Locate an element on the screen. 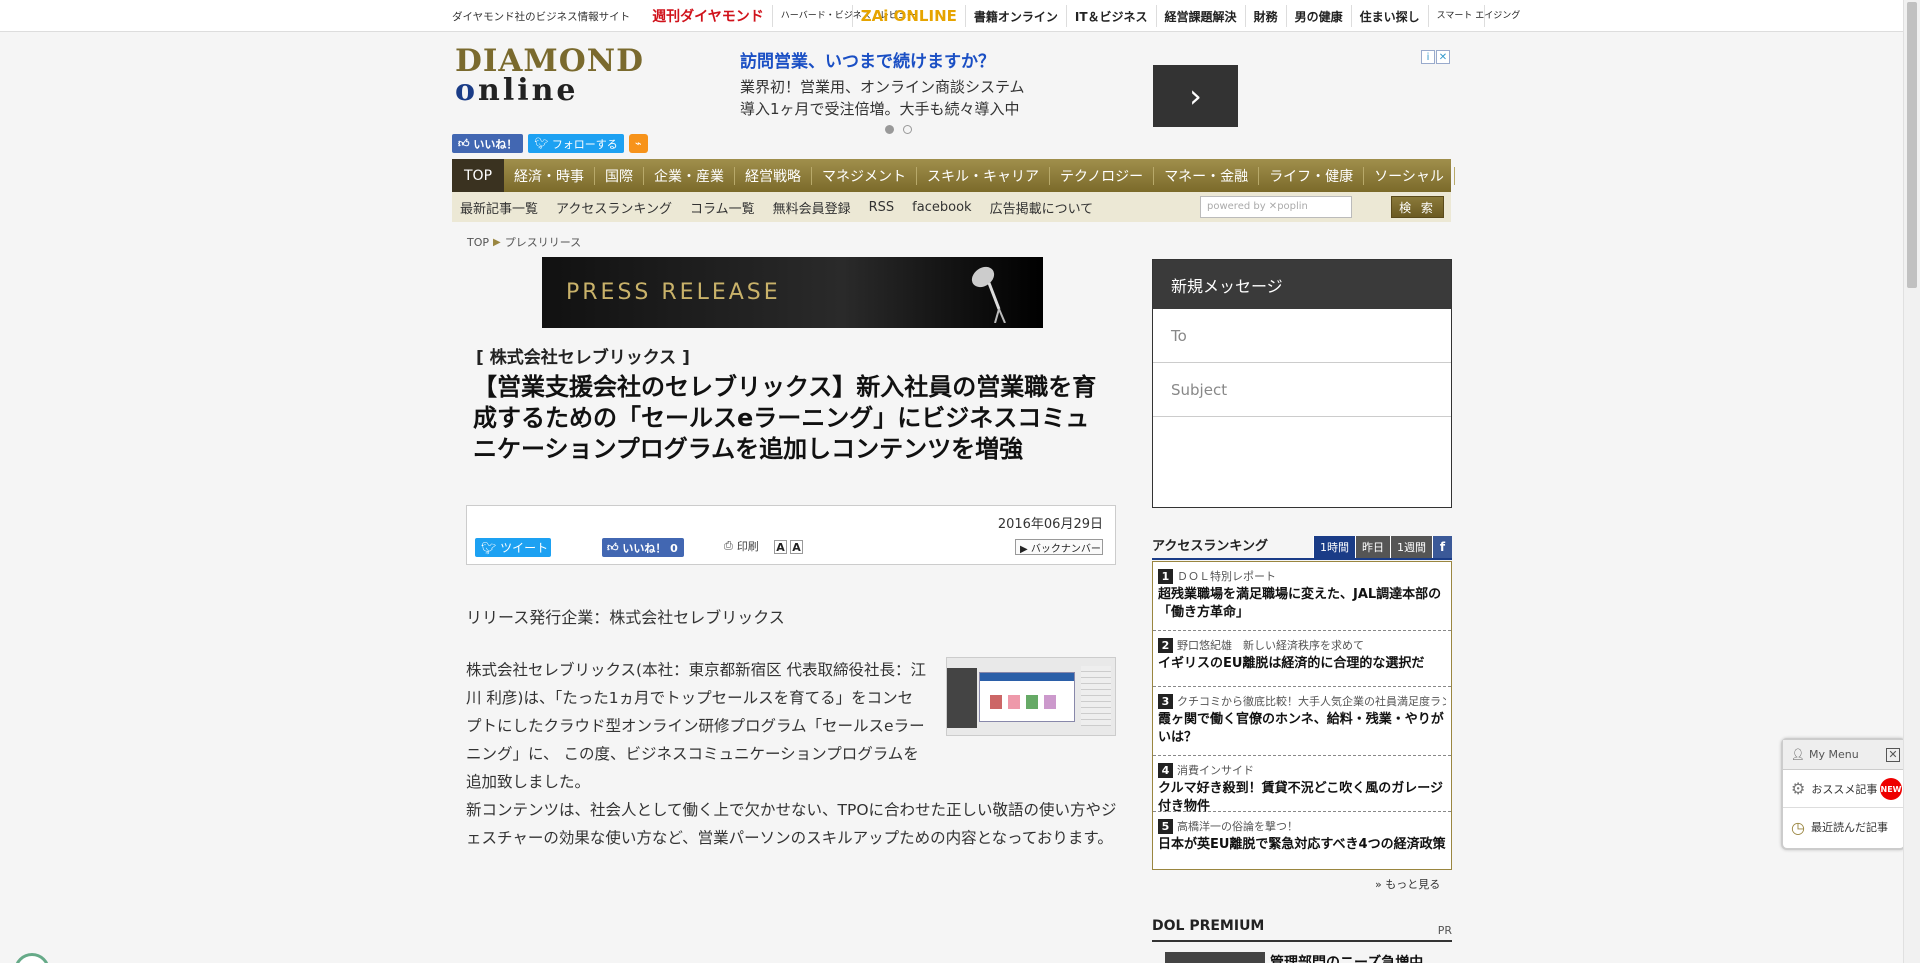 The image size is (1920, 963). link-weekly-diamond: 週刊ダイヤモンド is located at coordinates (708, 16).